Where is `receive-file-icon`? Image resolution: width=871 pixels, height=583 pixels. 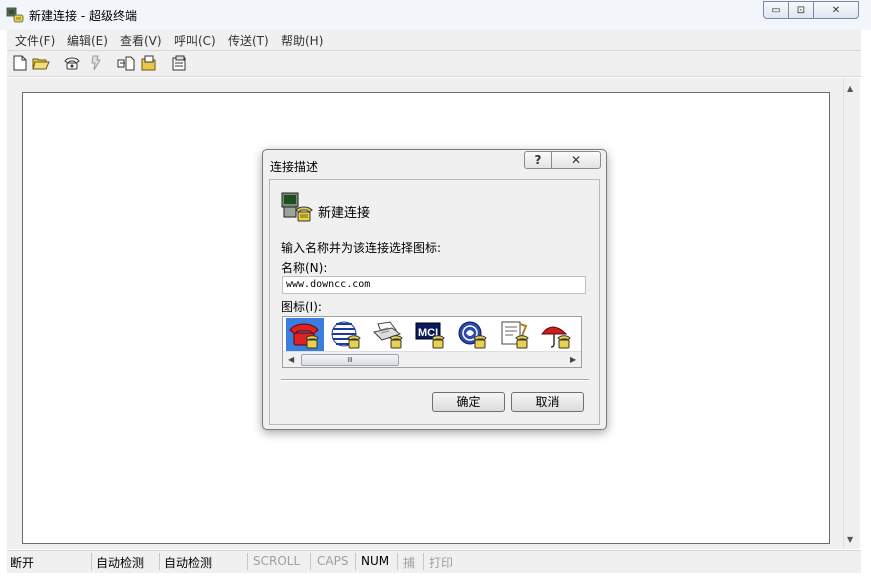 receive-file-icon is located at coordinates (149, 63).